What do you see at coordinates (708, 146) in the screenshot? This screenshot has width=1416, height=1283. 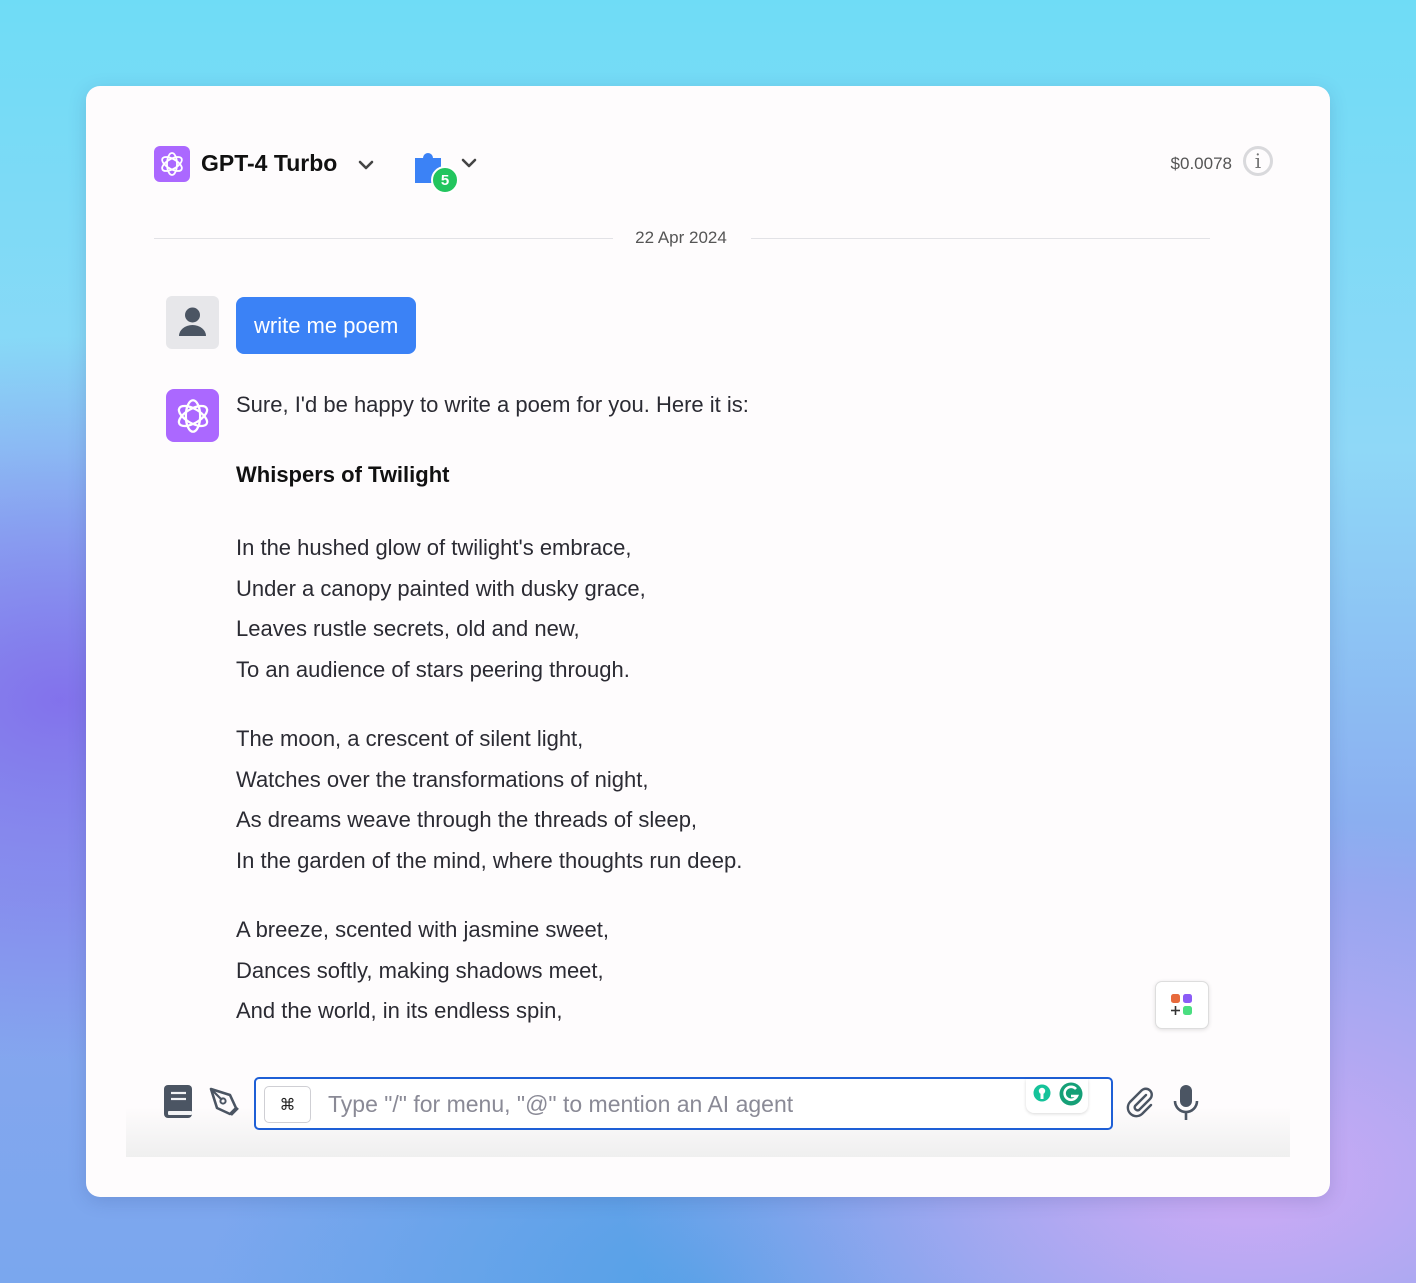 I see `chat-header: GPT-4 Turbo 5 $0.0078 i` at bounding box center [708, 146].